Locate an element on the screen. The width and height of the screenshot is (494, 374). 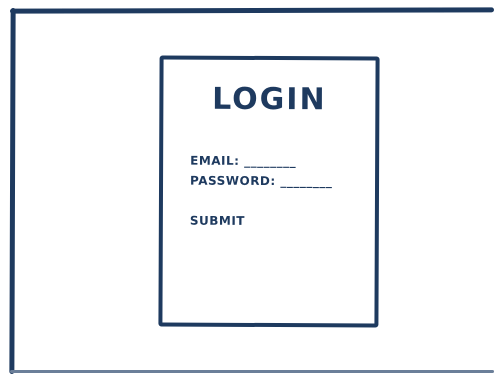
email-label: EMAIL: is located at coordinates (215, 160).